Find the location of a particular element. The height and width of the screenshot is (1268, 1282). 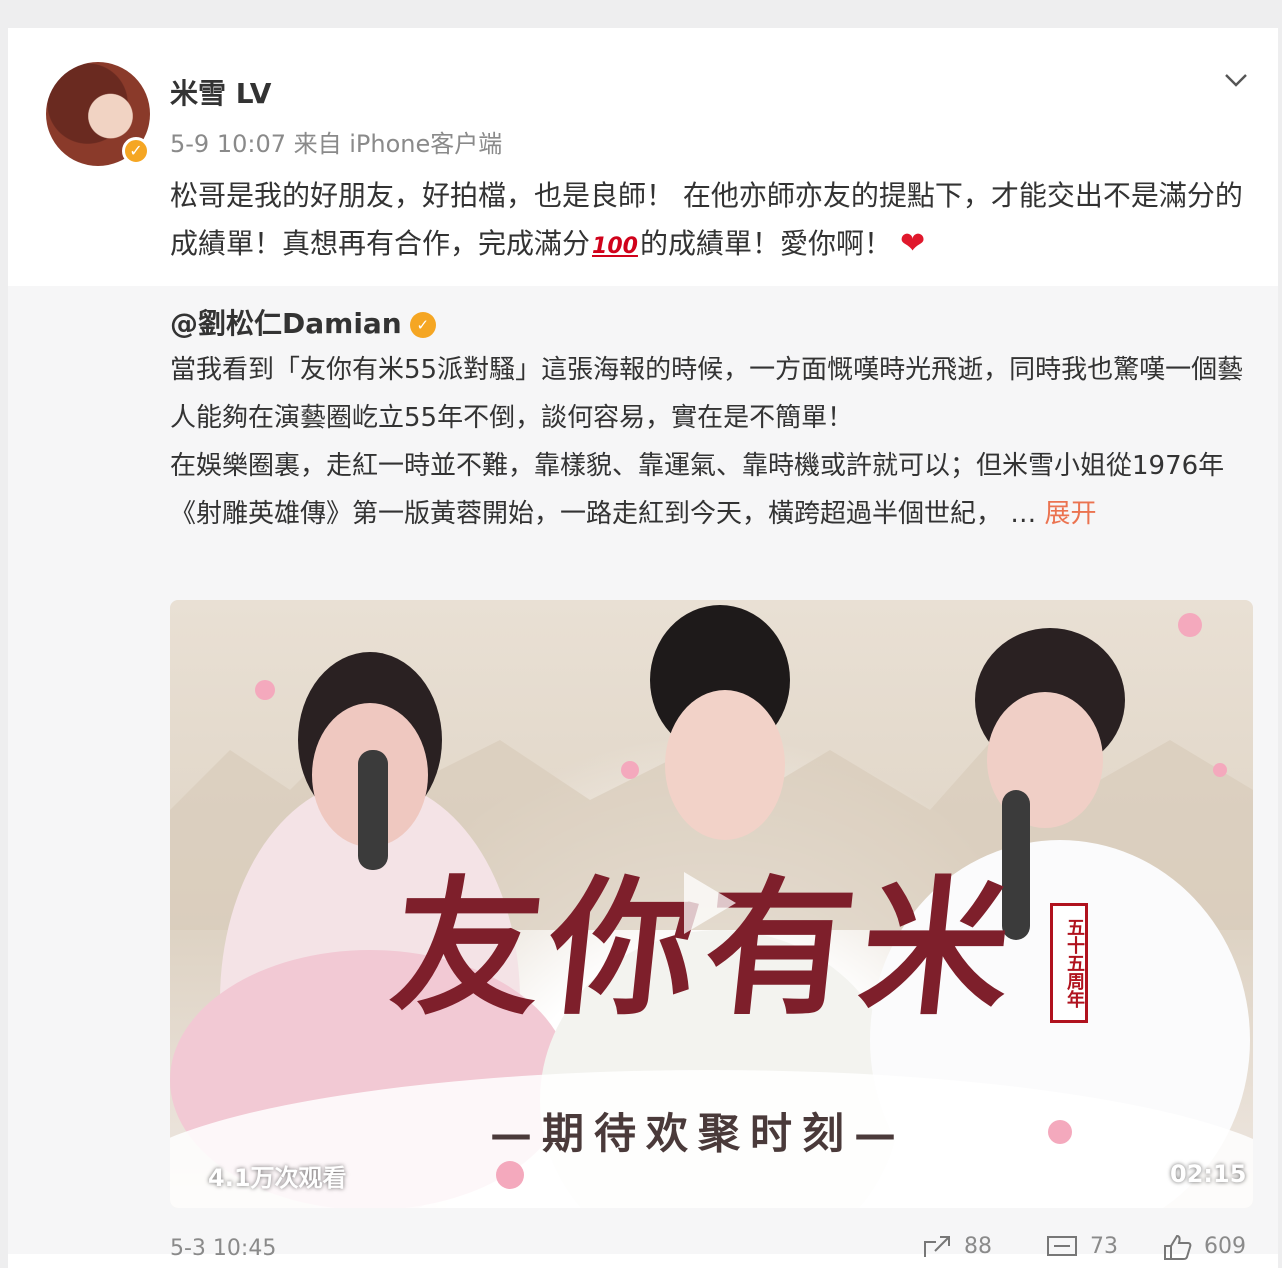

like-count: 609 is located at coordinates (1225, 1246).